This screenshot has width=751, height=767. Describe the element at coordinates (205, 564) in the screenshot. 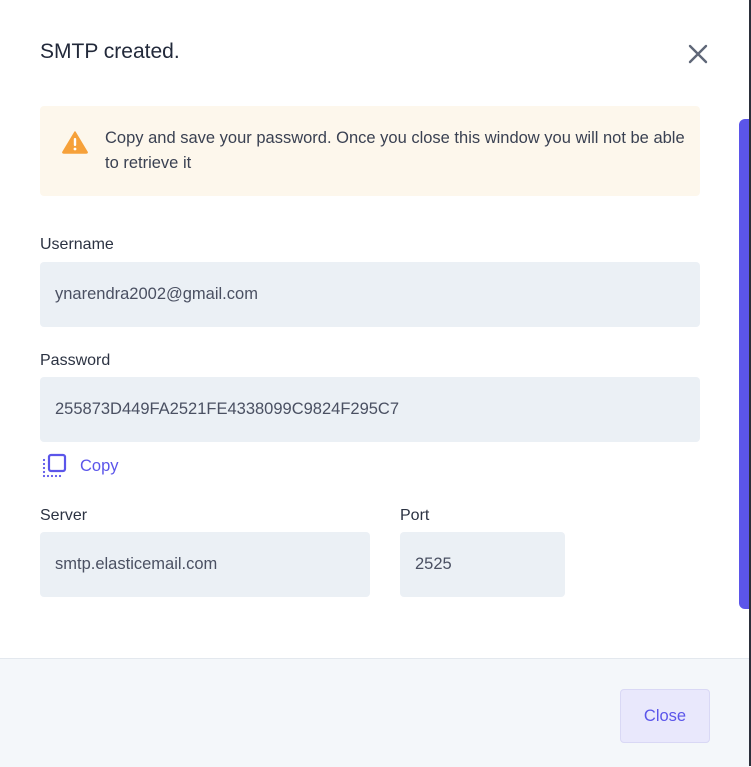

I see `server-field: smtp.elasticemail.com` at that location.